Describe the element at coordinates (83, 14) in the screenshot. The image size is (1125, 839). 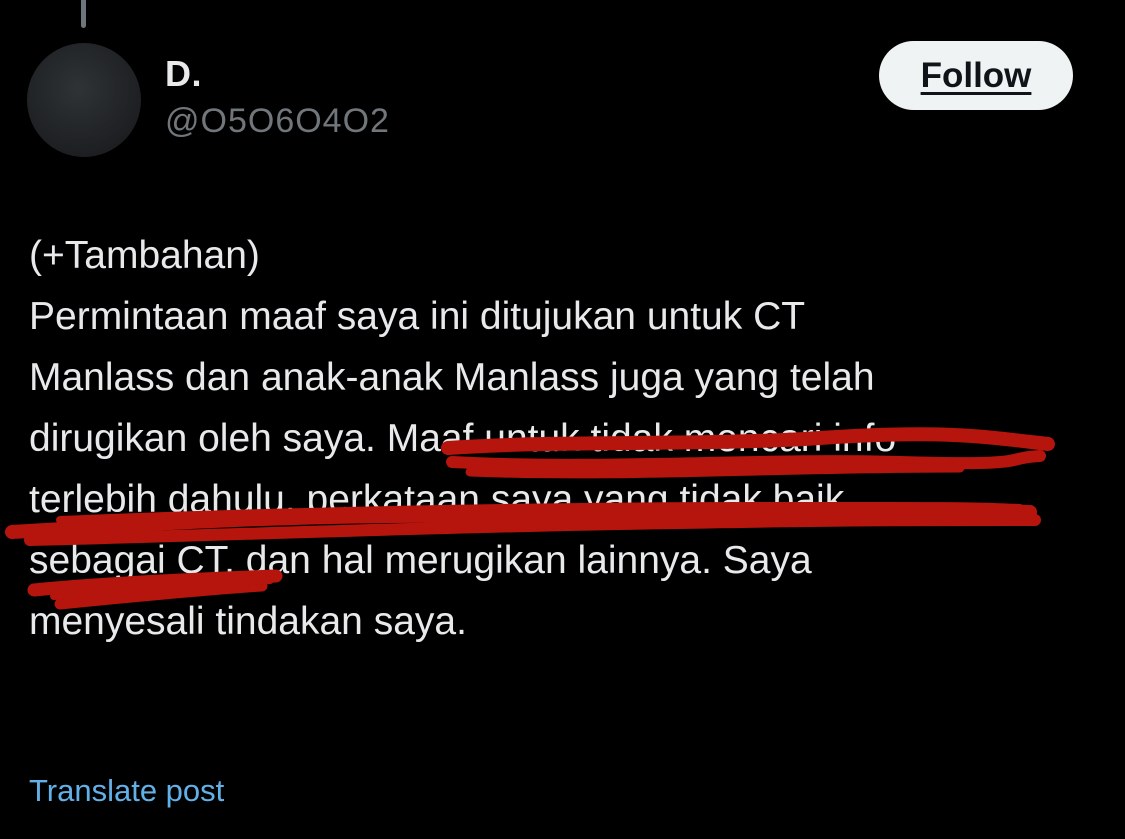
I see `thread-connector-line` at that location.